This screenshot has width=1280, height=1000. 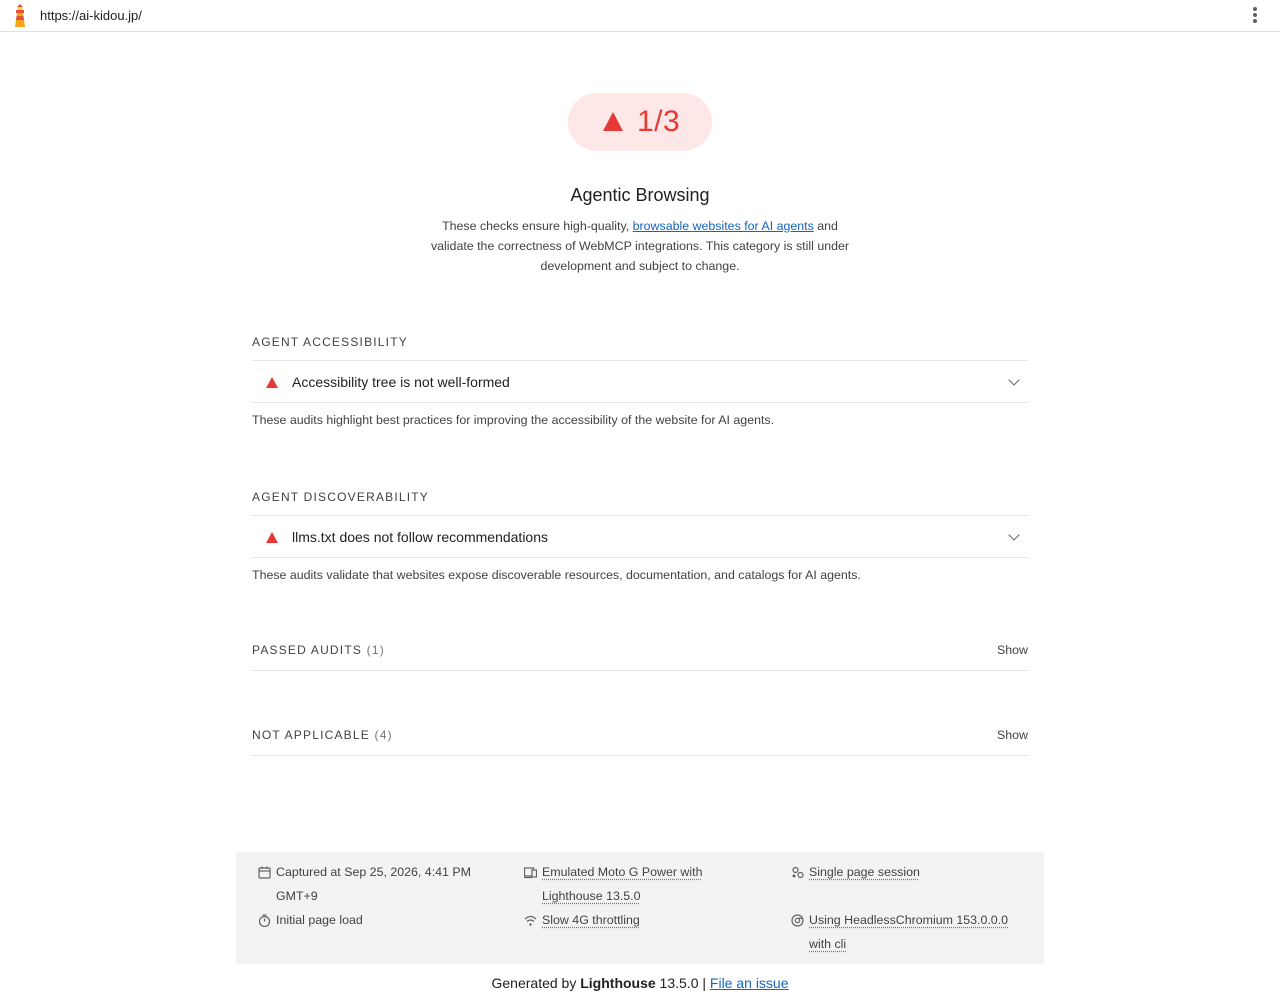 What do you see at coordinates (1255, 16) in the screenshot?
I see `more-menu-icon` at bounding box center [1255, 16].